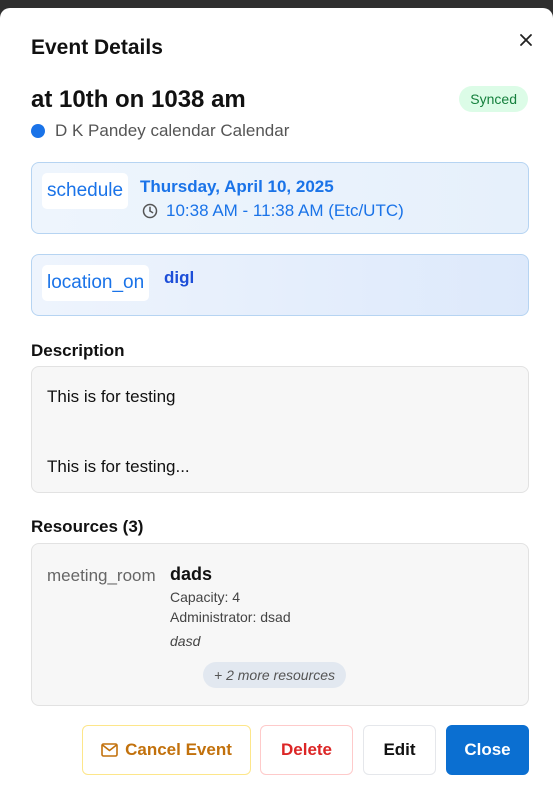 This screenshot has width=553, height=803. What do you see at coordinates (230, 617) in the screenshot?
I see `resource-administrator: Administrator: dsad` at bounding box center [230, 617].